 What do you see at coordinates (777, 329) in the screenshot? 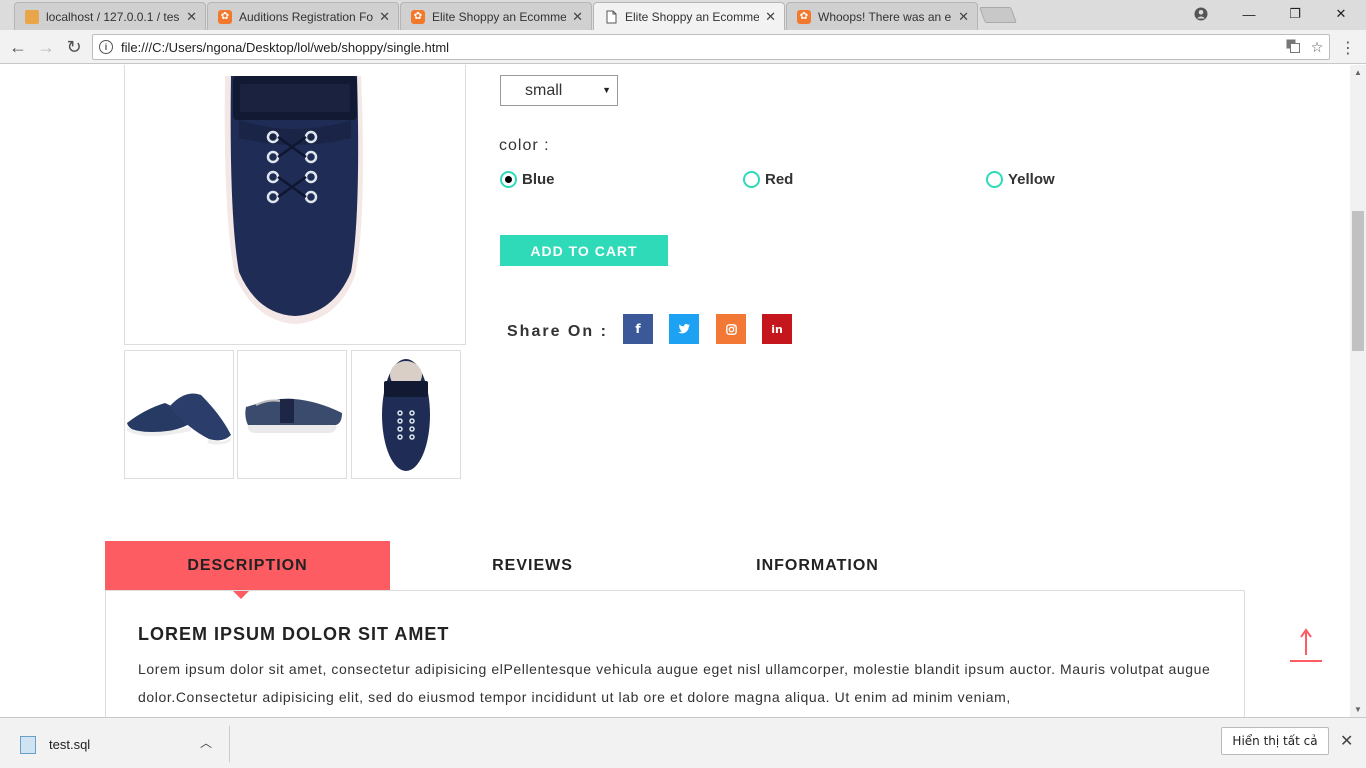
I see `linkedin-icon: in` at bounding box center [777, 329].